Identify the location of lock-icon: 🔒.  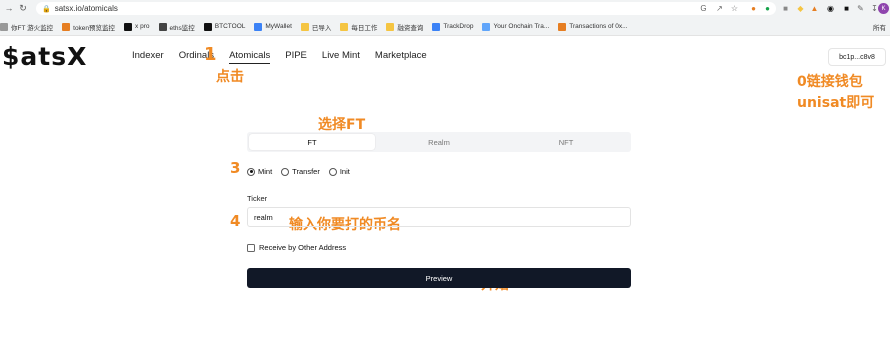
(46, 9).